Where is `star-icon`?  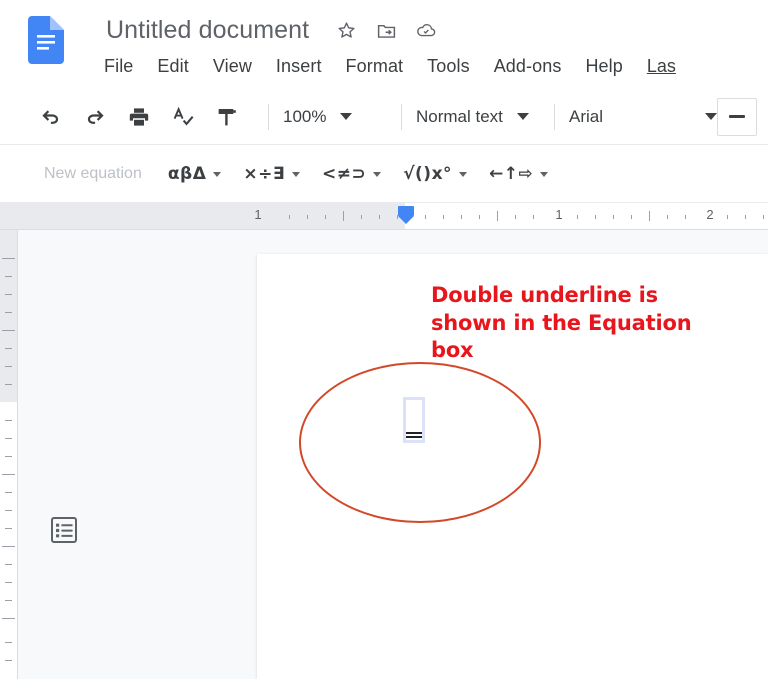 star-icon is located at coordinates (346, 30).